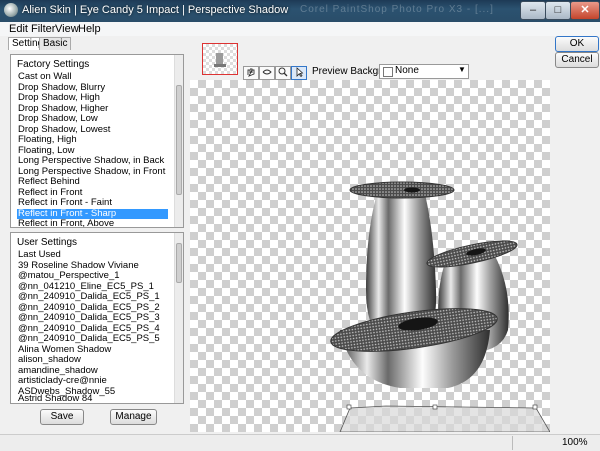  What do you see at coordinates (93, 192) in the screenshot?
I see `list-item: Reflect in Front` at bounding box center [93, 192].